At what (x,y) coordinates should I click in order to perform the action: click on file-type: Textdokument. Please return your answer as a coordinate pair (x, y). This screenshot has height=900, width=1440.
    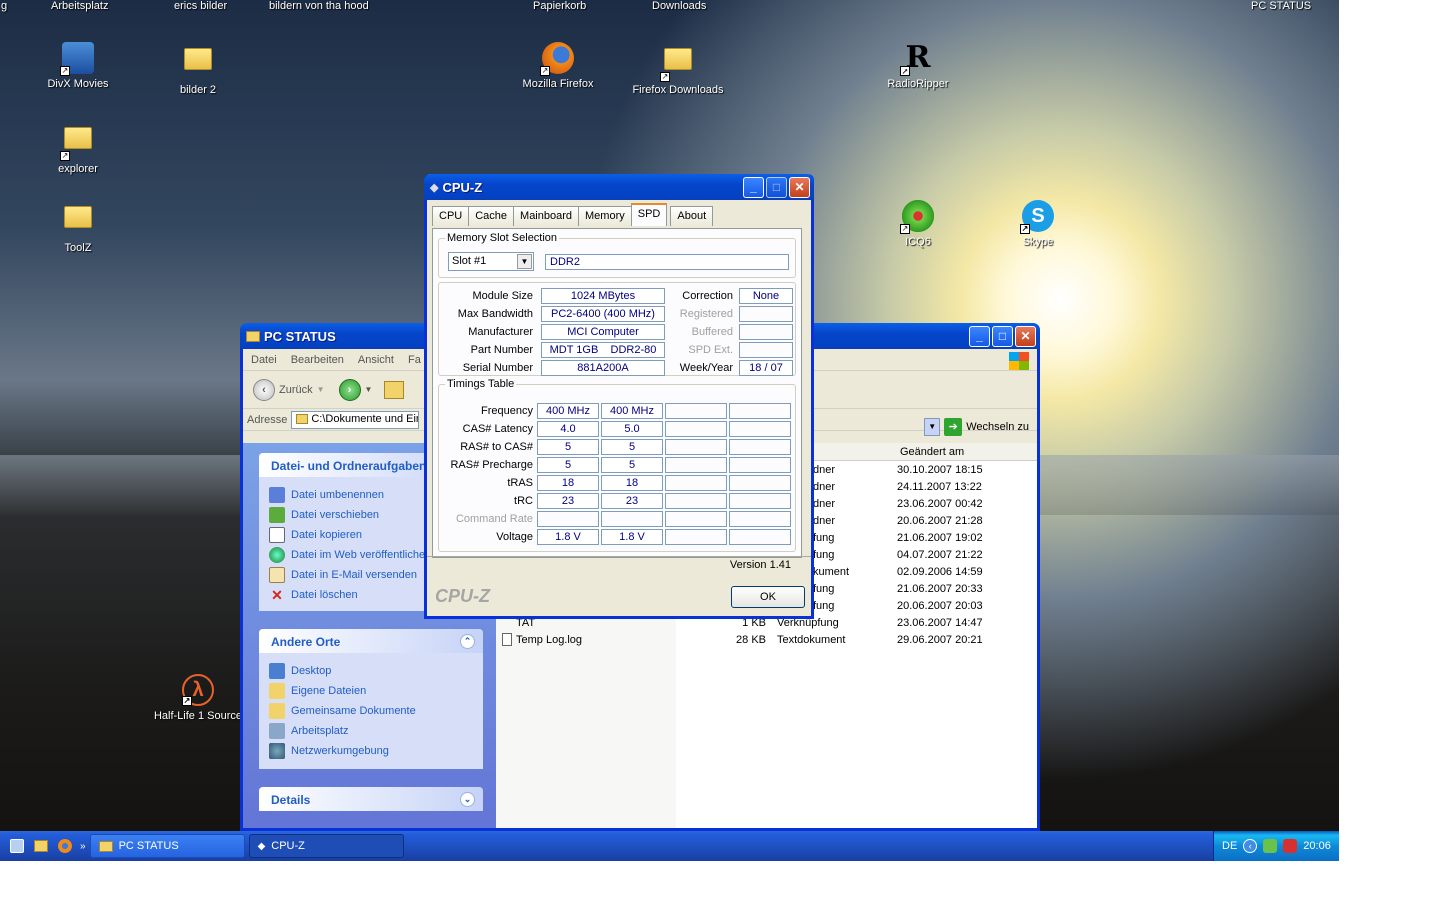
    Looking at the image, I should click on (811, 640).